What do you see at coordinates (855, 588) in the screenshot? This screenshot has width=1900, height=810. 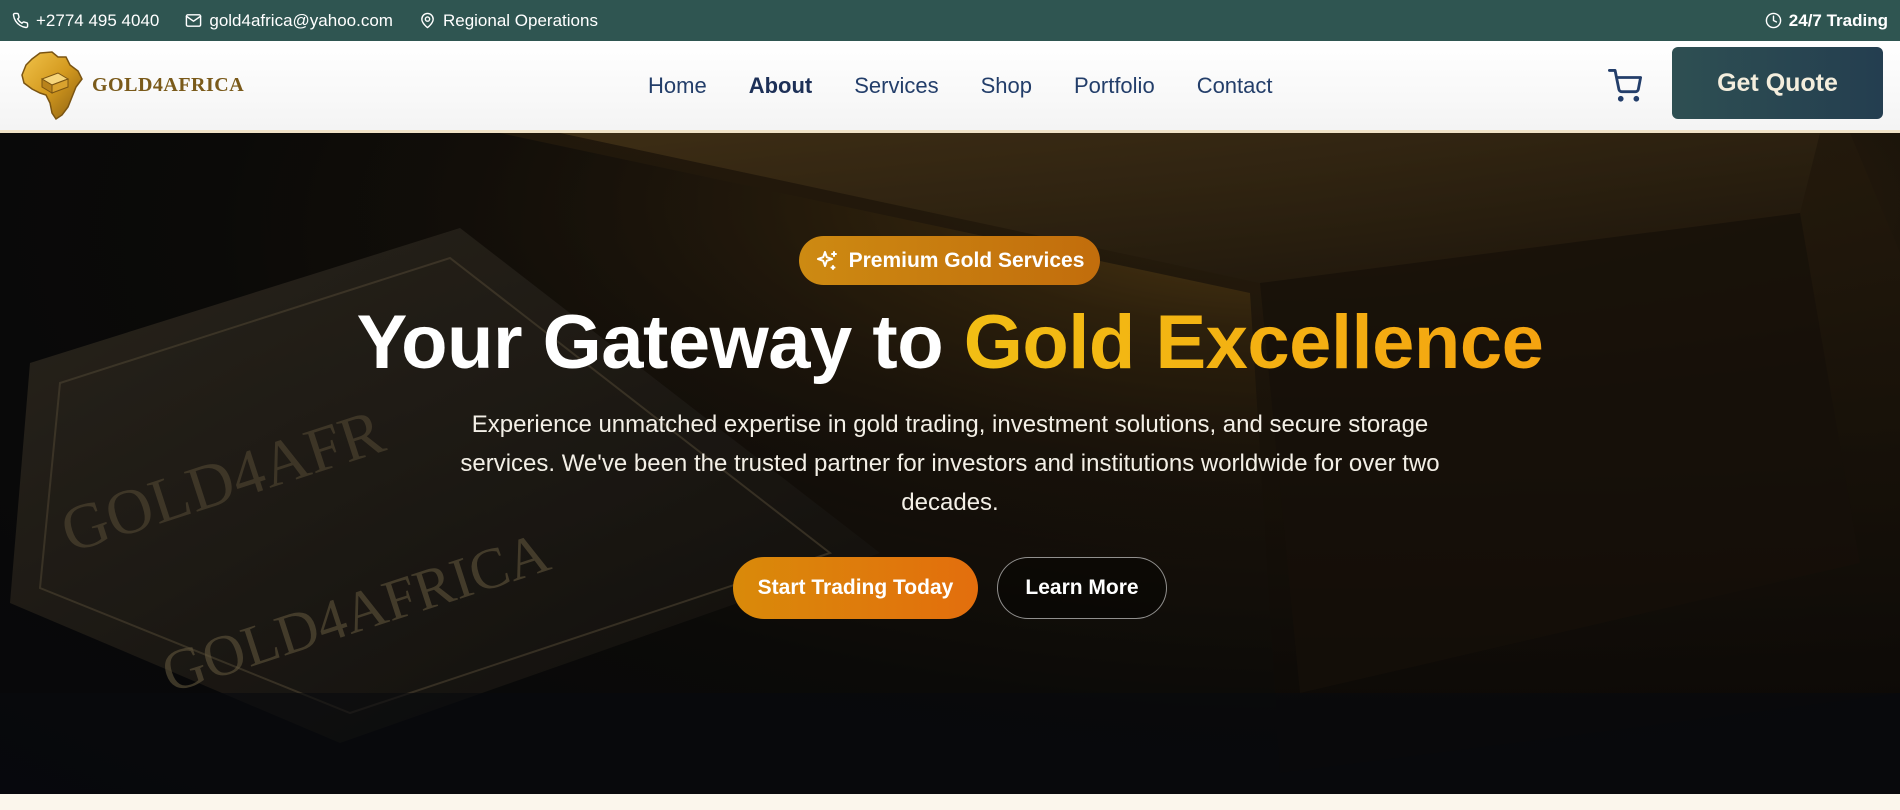 I see `start-trading-button: Start Trading Today` at bounding box center [855, 588].